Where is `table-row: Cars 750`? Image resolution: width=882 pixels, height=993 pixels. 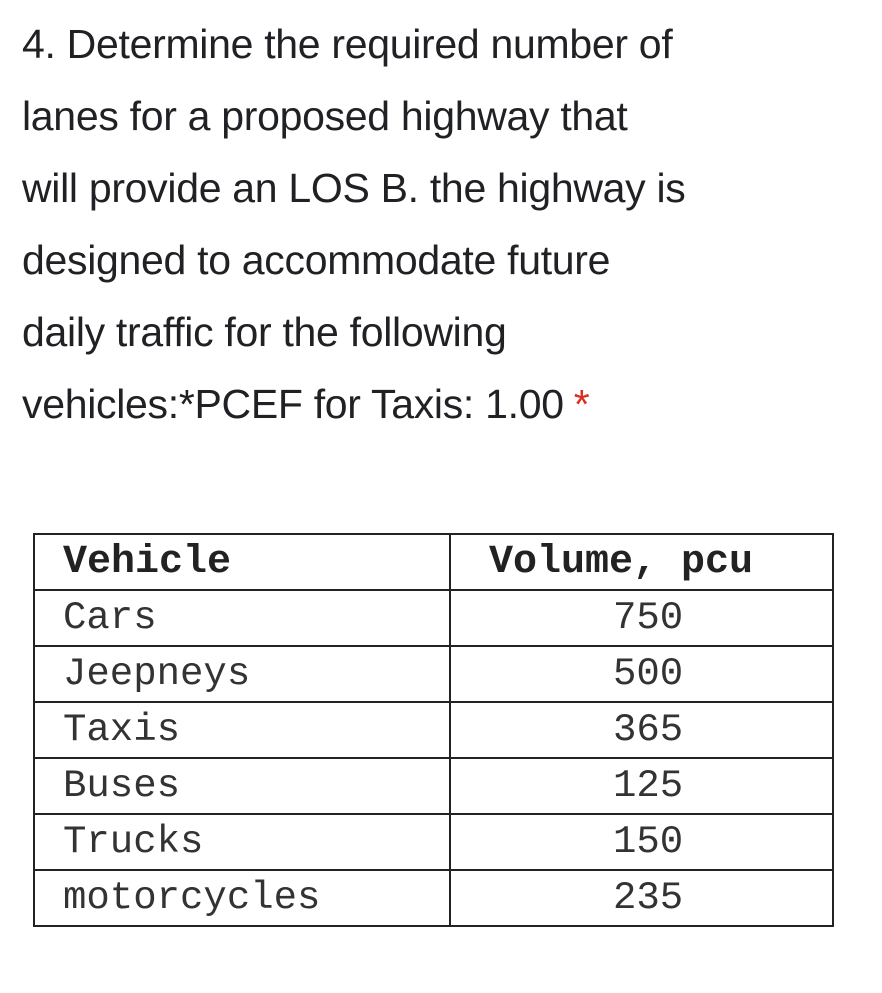
table-row: Cars 750 is located at coordinates (433, 618).